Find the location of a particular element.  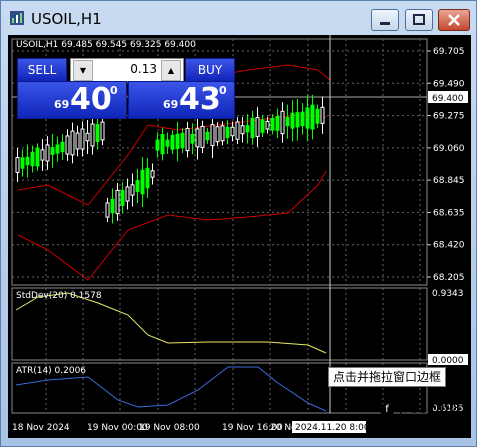

price-axis-label: 68.635 is located at coordinates (449, 213).